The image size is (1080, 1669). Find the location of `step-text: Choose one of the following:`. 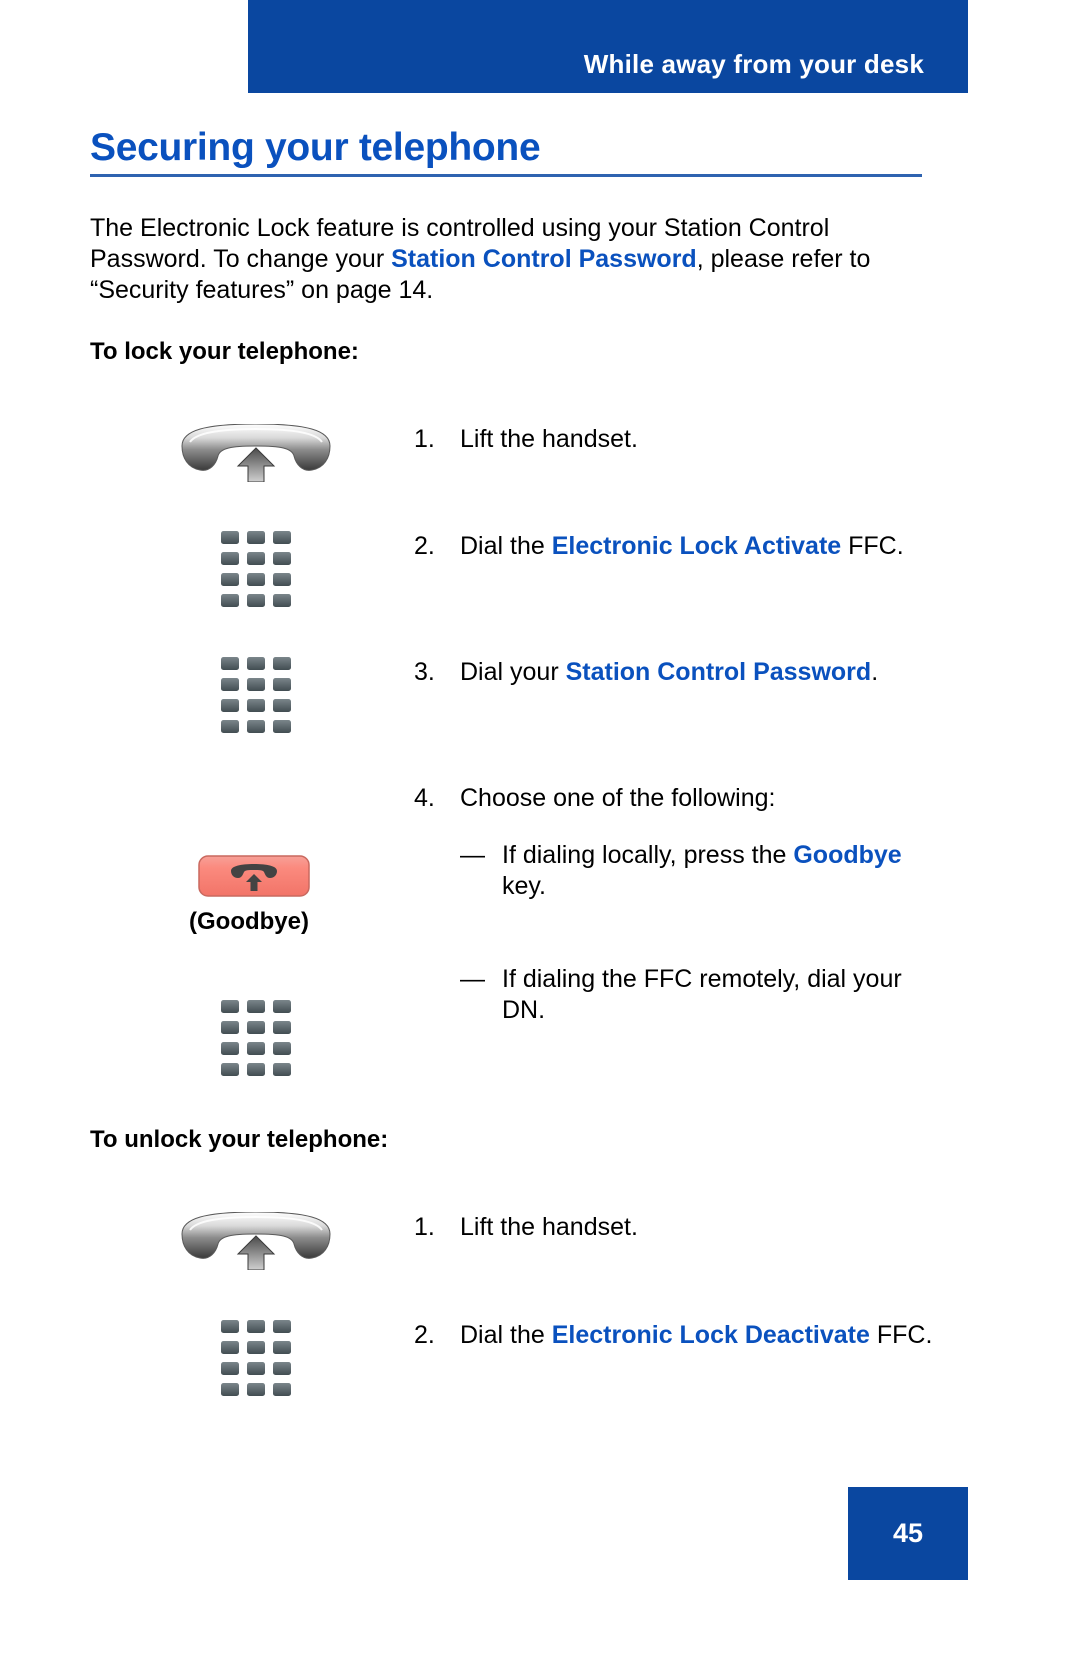

step-text: Choose one of the following: is located at coordinates (697, 798).